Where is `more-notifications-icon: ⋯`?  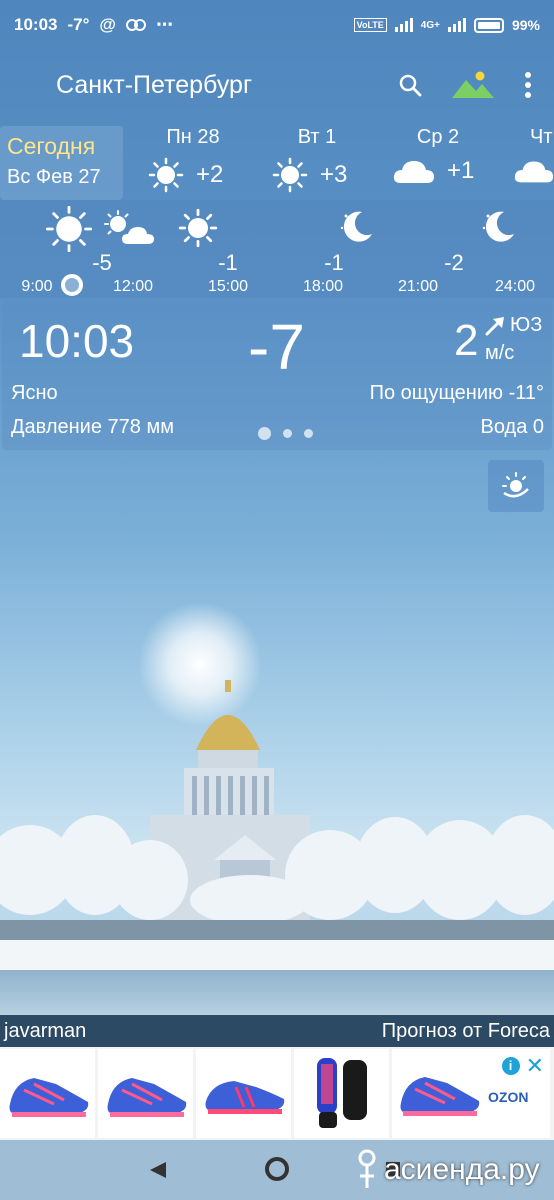 more-notifications-icon: ⋯ is located at coordinates (164, 24).